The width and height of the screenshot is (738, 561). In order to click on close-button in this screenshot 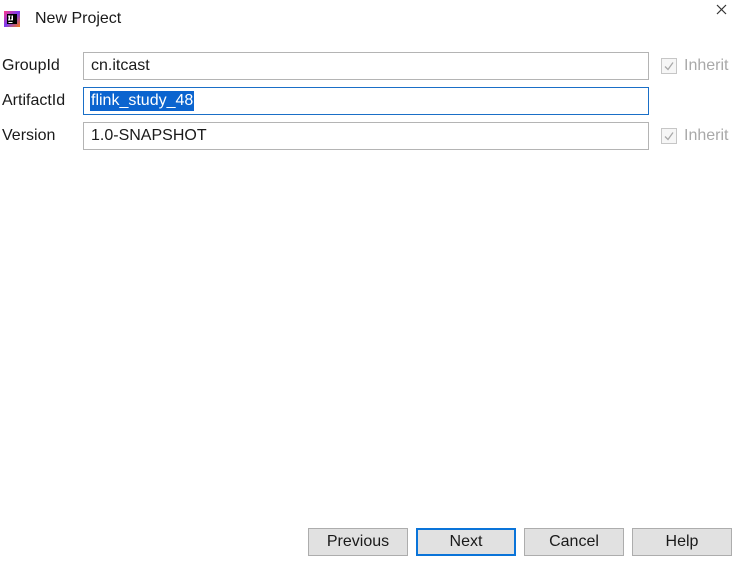, I will do `click(721, 9)`.